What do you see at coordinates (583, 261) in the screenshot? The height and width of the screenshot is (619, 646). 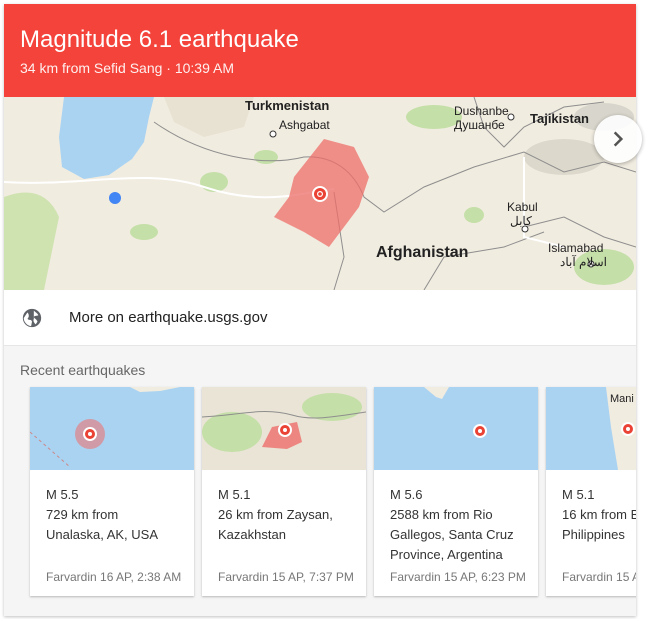 I see `map-label-islamabad-local: اسلام آباد` at bounding box center [583, 261].